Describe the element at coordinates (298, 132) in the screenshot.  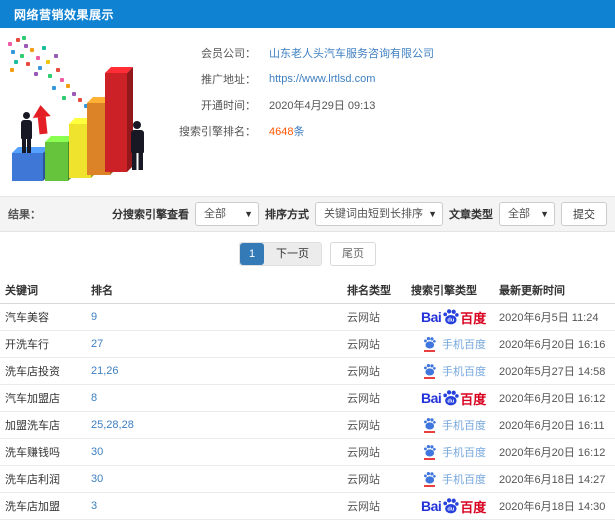
I see `engine-rank-unit: 条` at that location.